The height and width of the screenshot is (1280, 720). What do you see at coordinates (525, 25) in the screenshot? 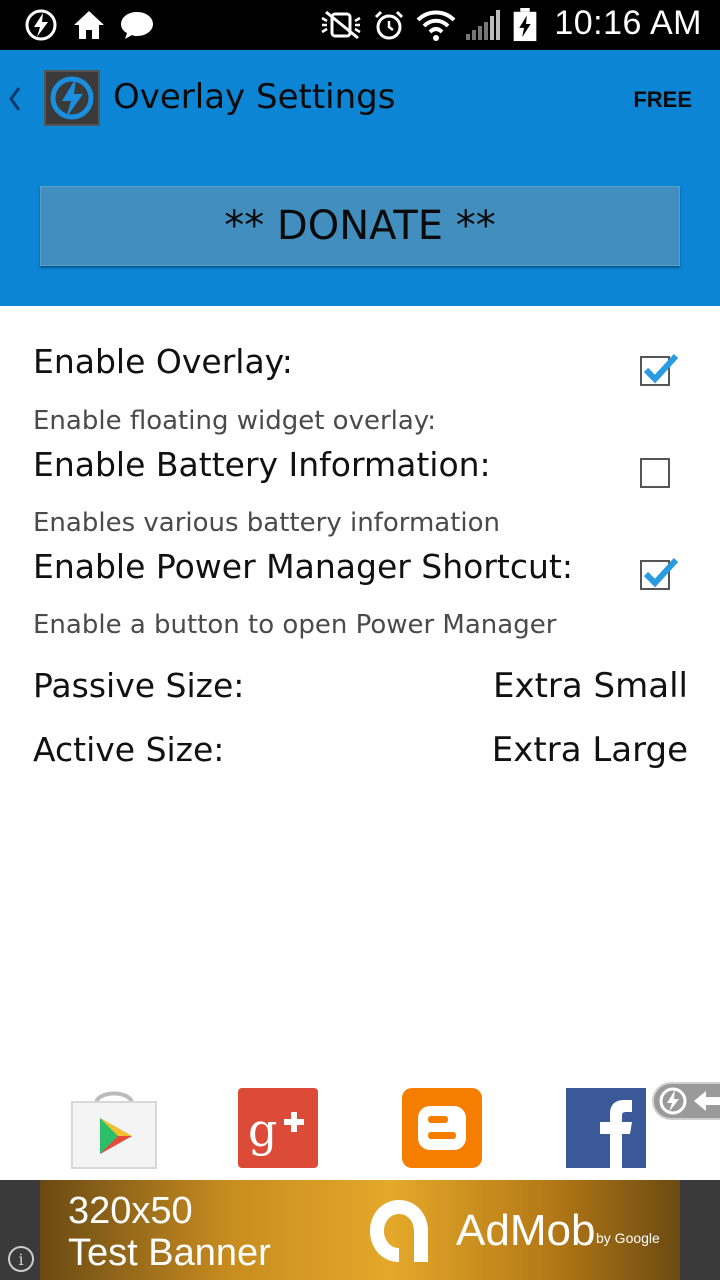
I see `battery-charging-icon` at bounding box center [525, 25].